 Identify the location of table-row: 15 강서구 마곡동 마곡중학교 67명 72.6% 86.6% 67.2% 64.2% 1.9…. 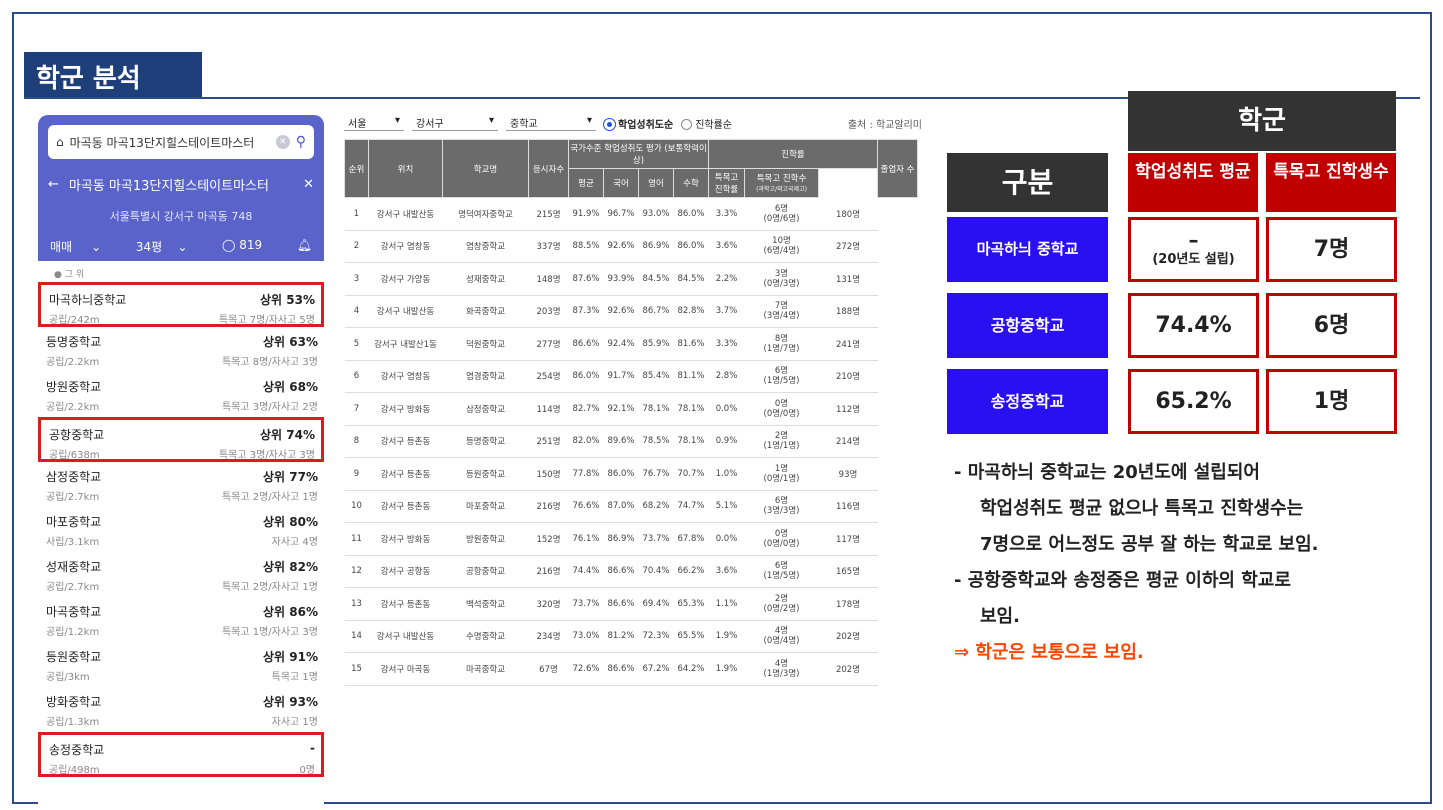
(631, 669).